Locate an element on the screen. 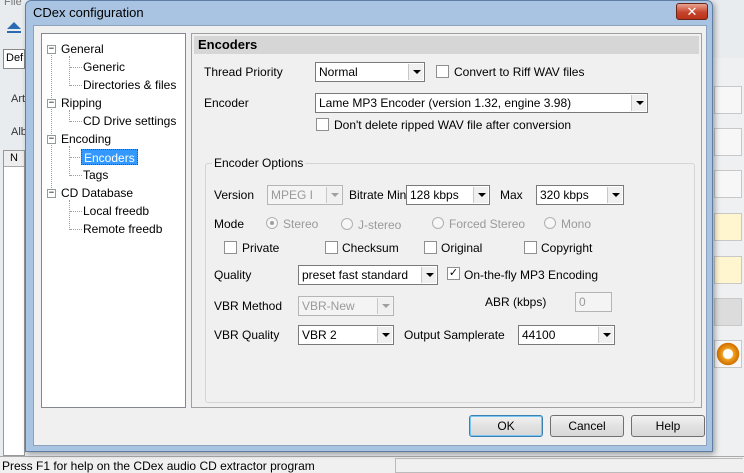 The image size is (744, 473). on-the-fly-checkbox: ✓ is located at coordinates (453, 273).